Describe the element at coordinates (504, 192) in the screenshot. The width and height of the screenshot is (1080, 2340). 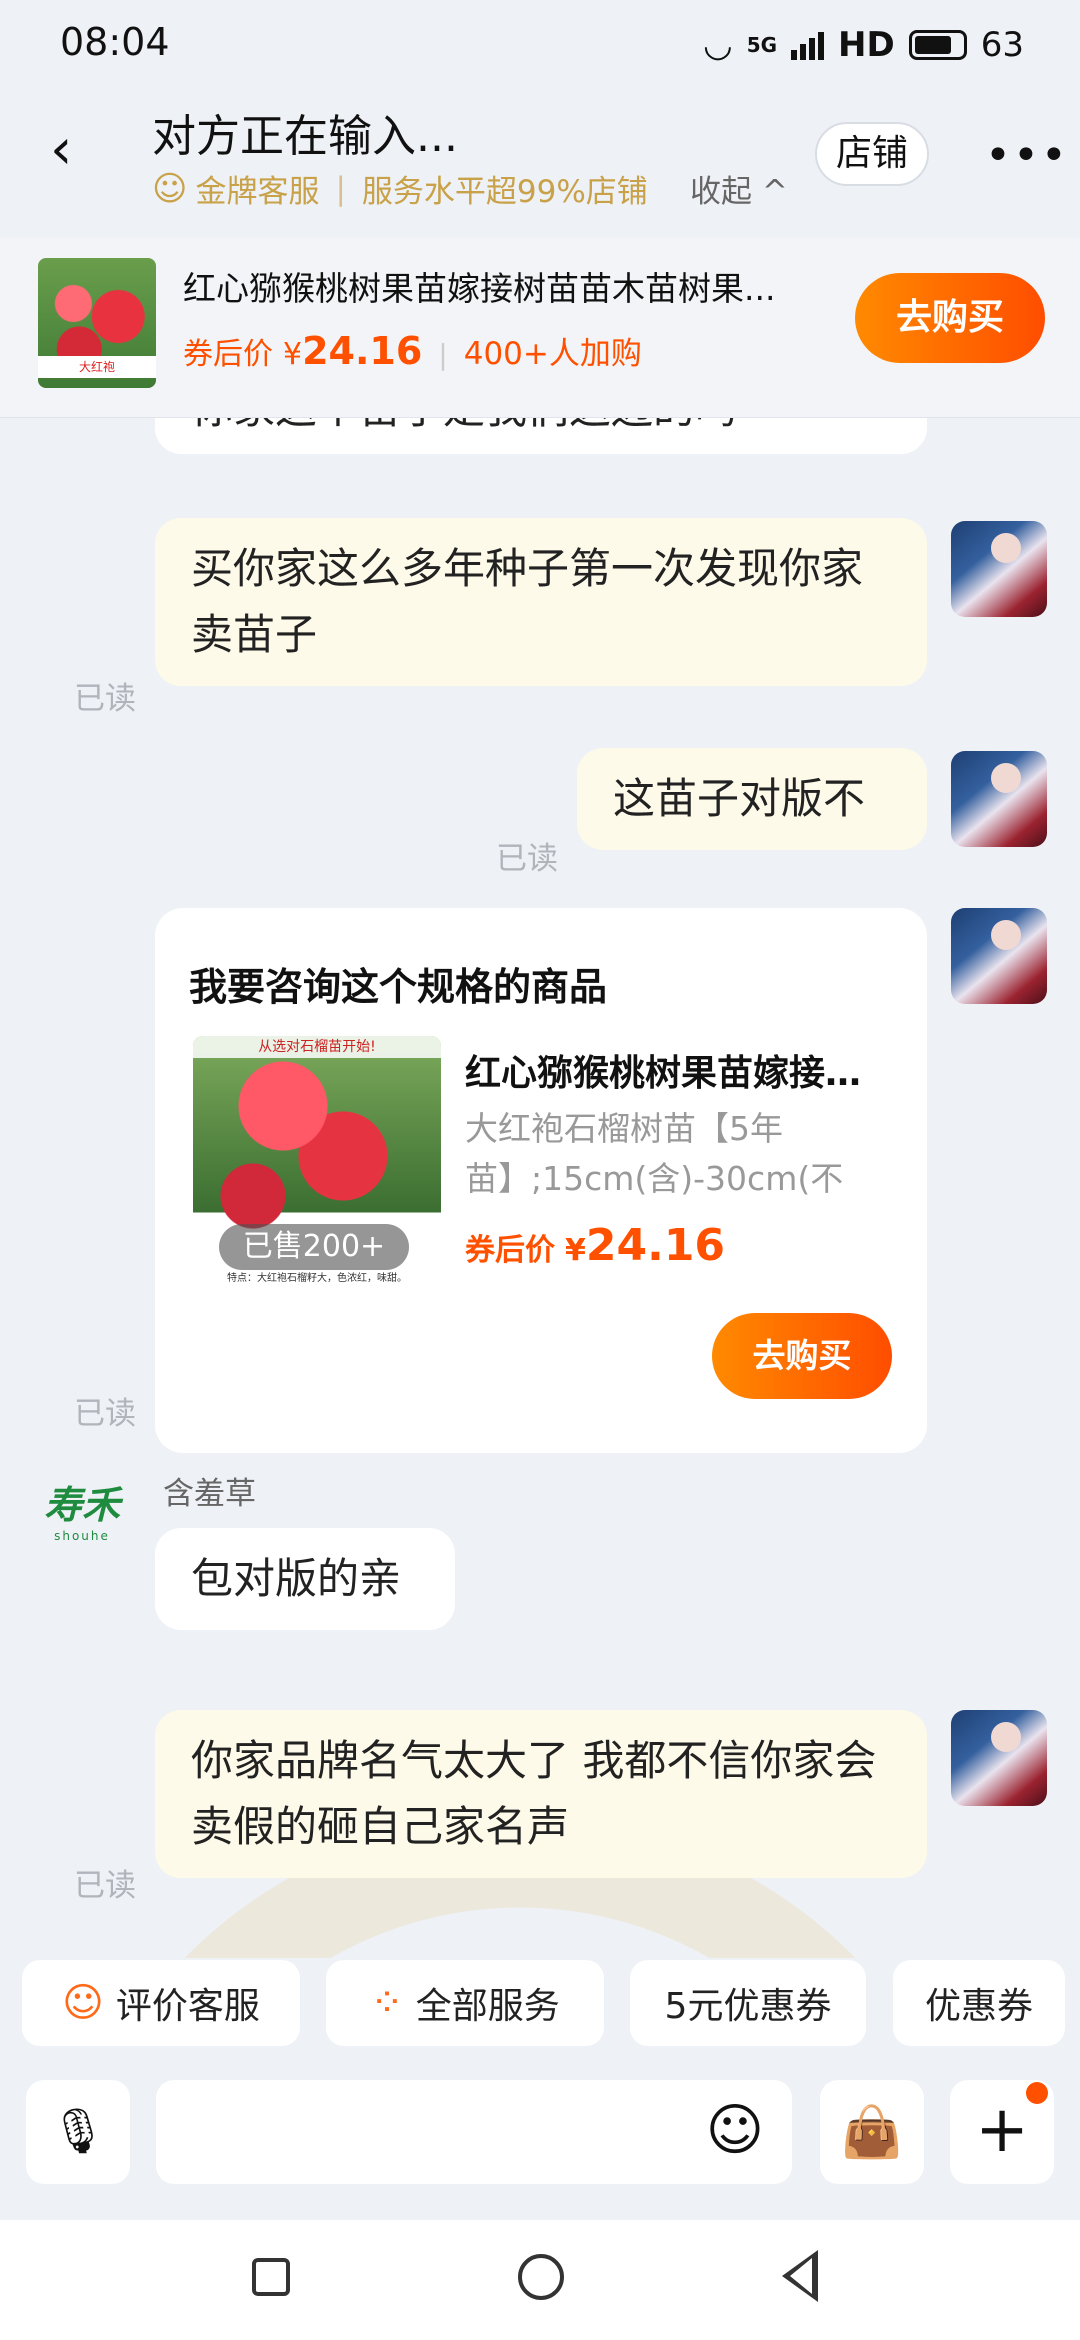
I see `service-level-label: 服务水平超99%店铺` at that location.